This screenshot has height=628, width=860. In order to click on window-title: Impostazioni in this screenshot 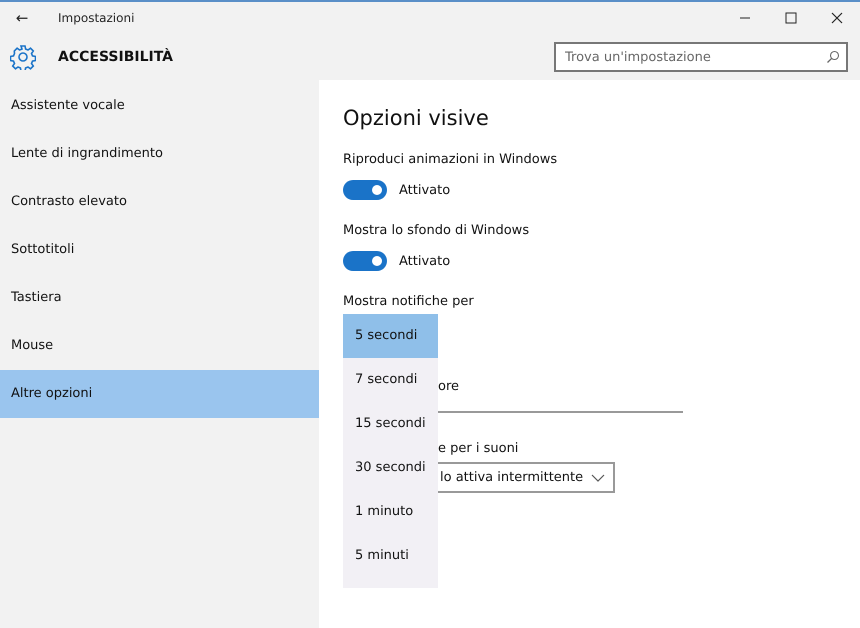, I will do `click(96, 18)`.